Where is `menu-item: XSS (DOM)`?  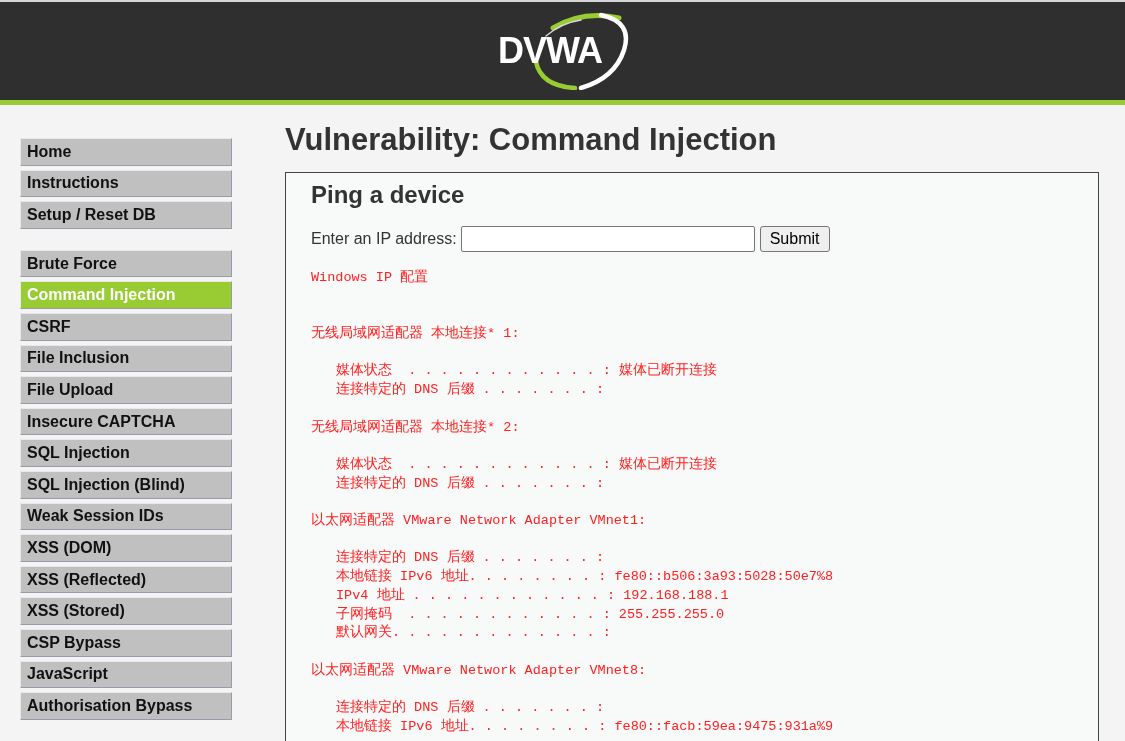
menu-item: XSS (DOM) is located at coordinates (126, 548).